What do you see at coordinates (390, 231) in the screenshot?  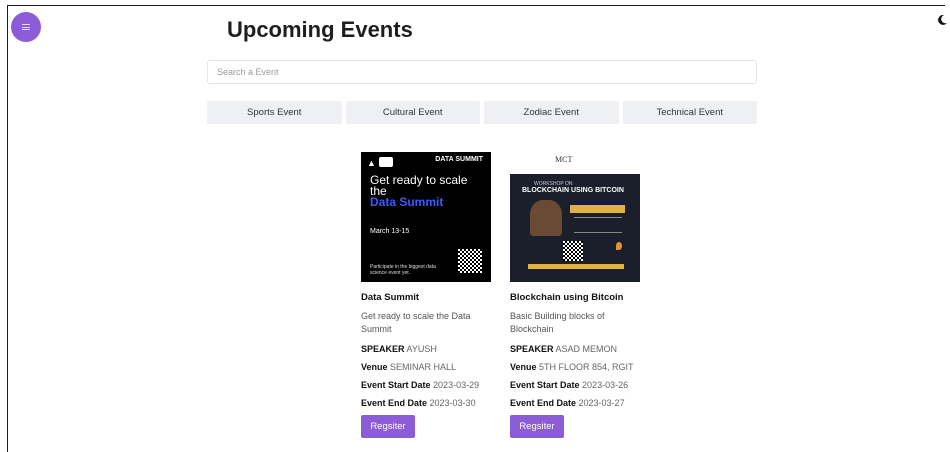 I see `poster-dates: March 13-15` at bounding box center [390, 231].